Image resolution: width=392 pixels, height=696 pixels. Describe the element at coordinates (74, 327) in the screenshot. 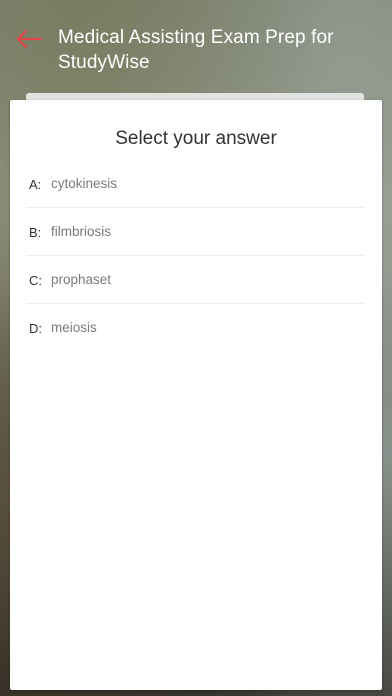

I see `answer-option-text: meiosis` at that location.